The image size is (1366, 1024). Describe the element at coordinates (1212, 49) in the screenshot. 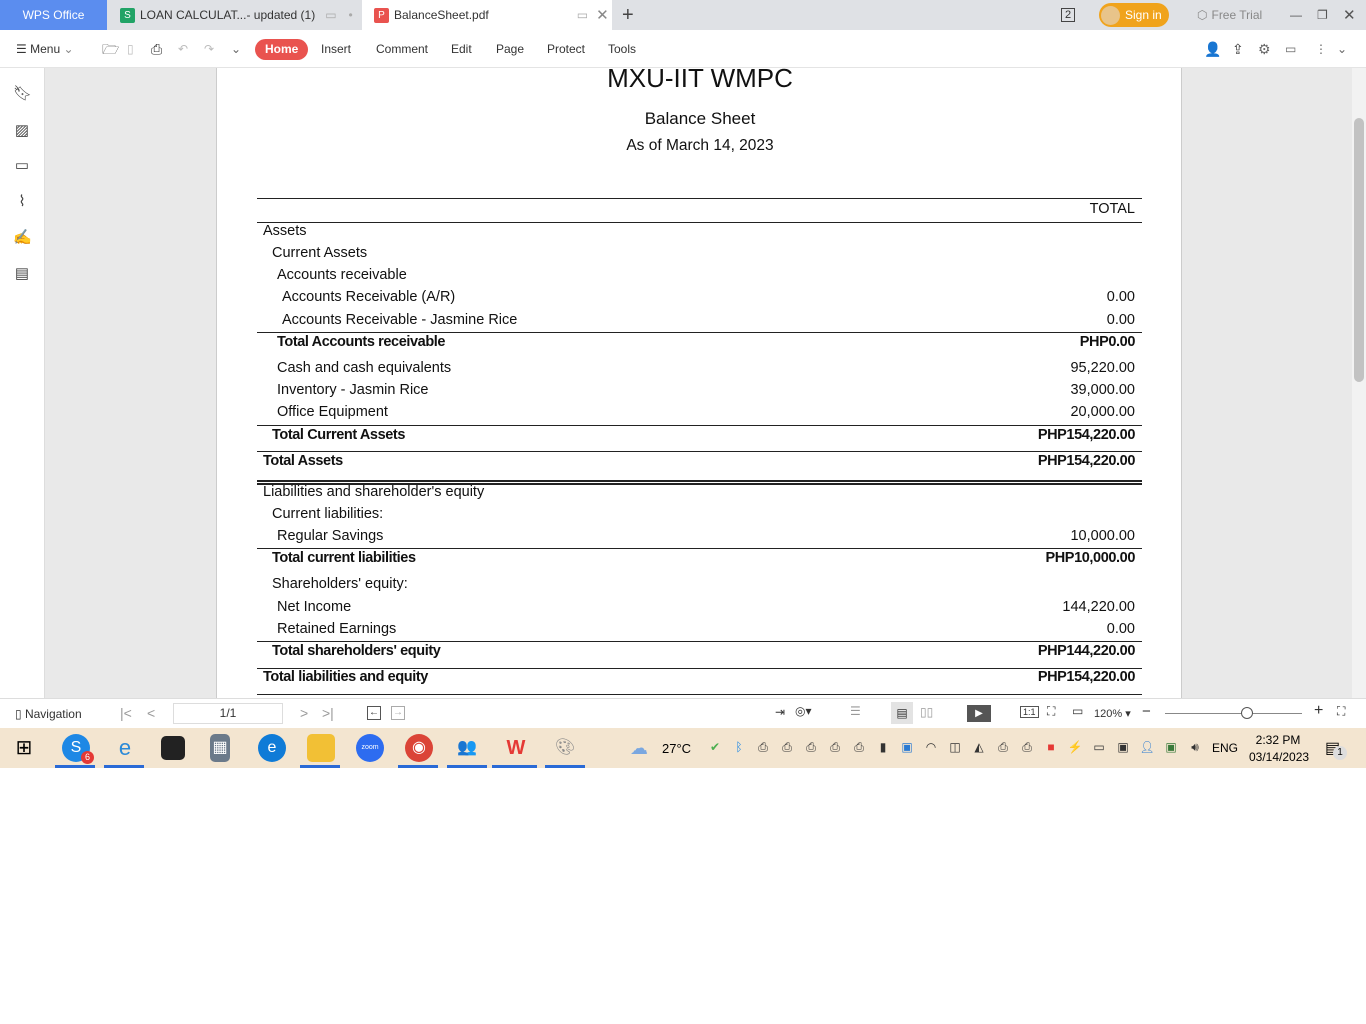

I see `share-user-icon: 👤` at that location.